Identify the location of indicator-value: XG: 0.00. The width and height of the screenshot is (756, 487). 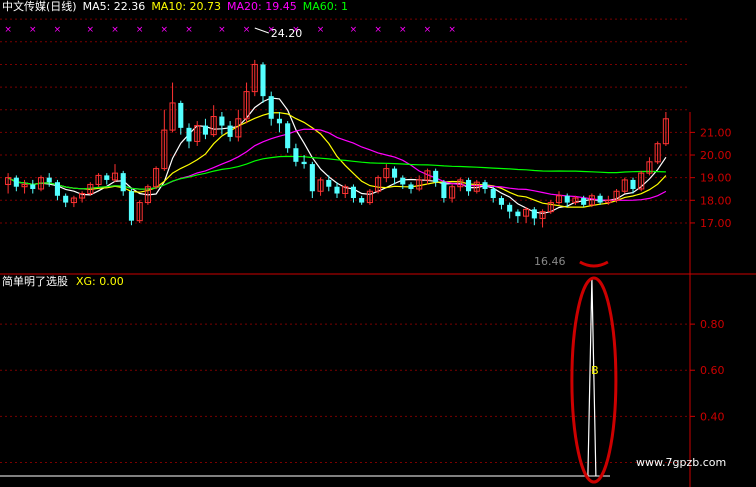
(100, 281).